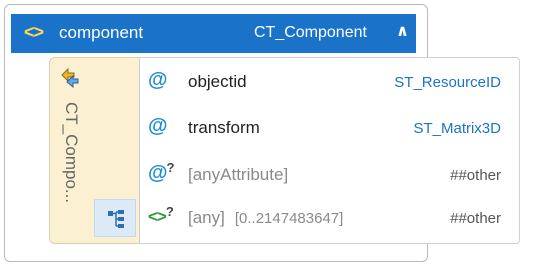 This screenshot has width=547, height=266. I want to click on sequence-button, so click(115, 218).